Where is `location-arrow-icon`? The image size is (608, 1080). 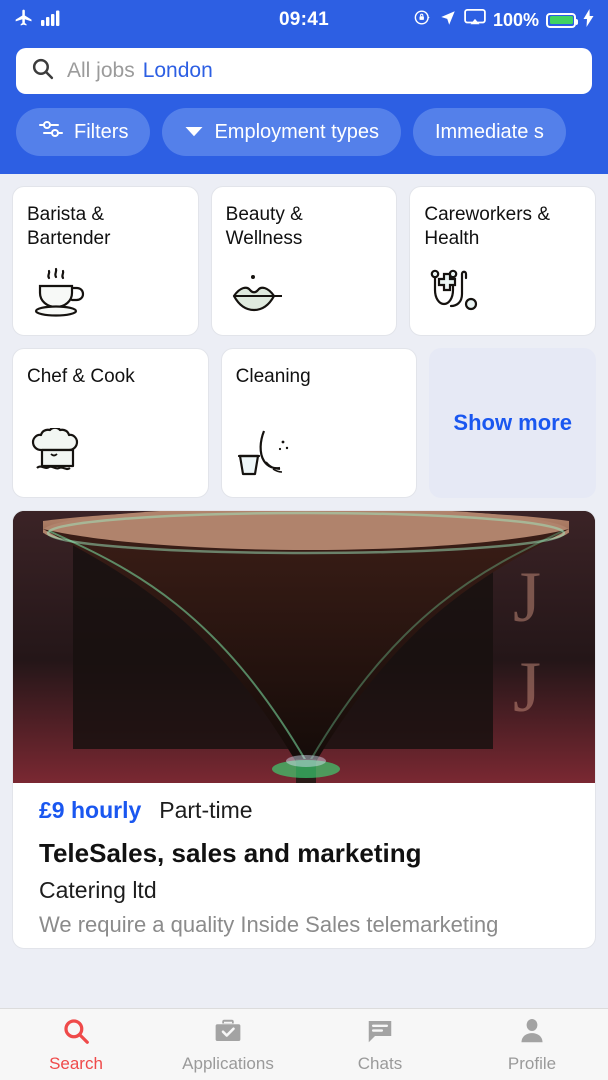
location-arrow-icon is located at coordinates (448, 20).